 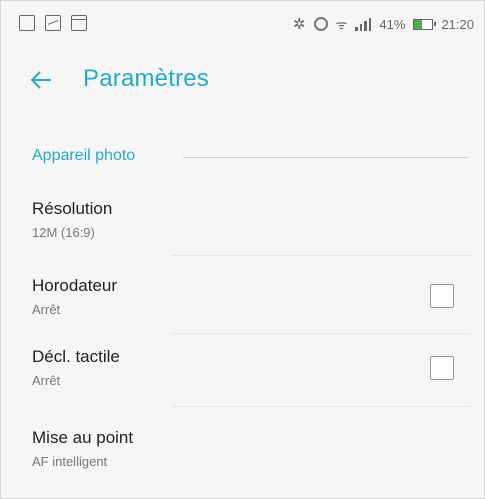 I want to click on sync-icon, so click(x=320, y=24).